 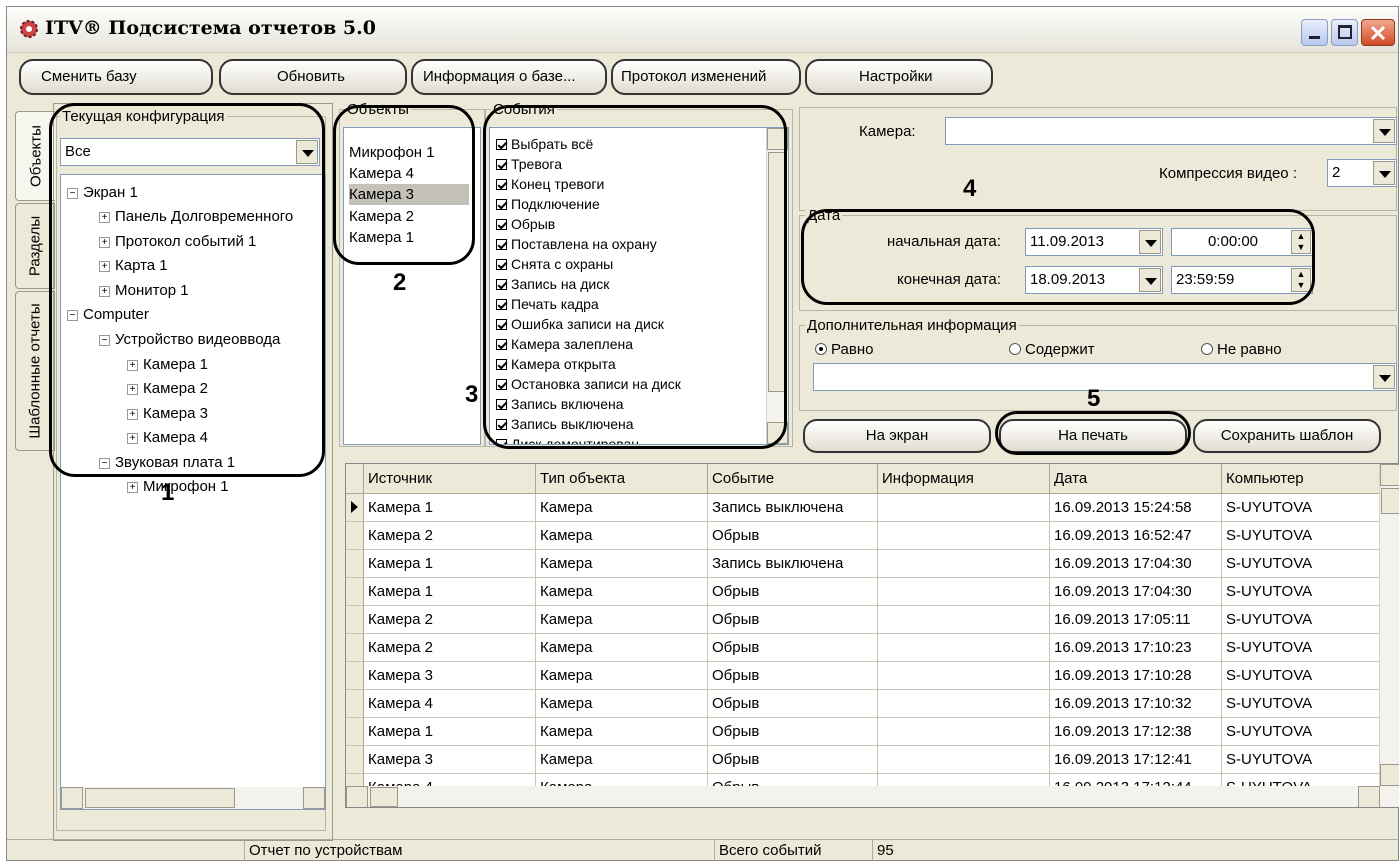 What do you see at coordinates (706, 77) in the screenshot?
I see `change-log-button: Протокол изменений` at bounding box center [706, 77].